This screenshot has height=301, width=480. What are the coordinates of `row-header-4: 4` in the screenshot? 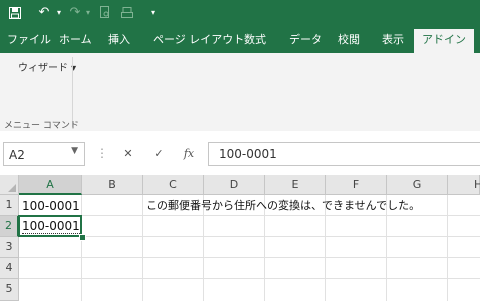 It's located at (9, 268).